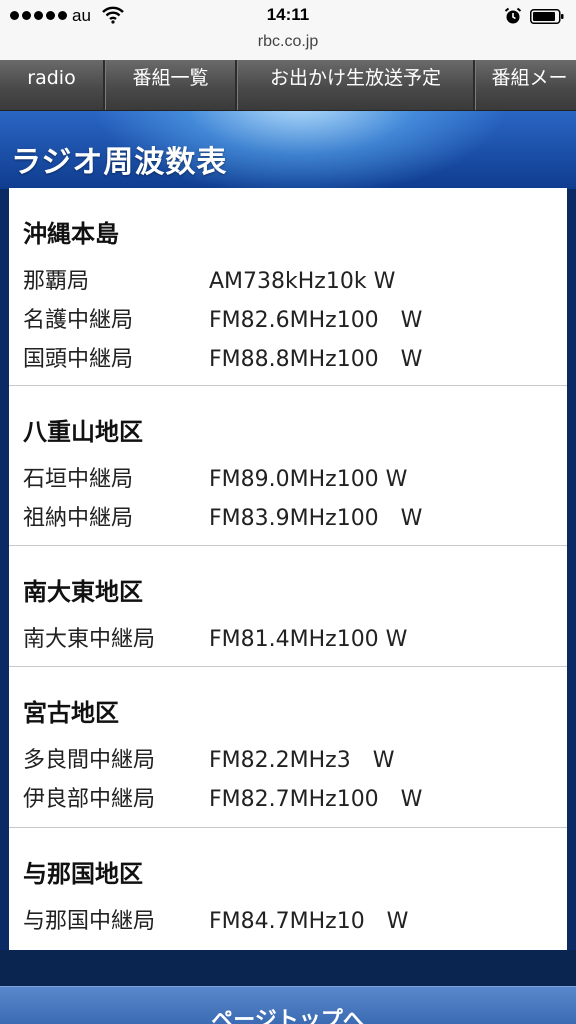 The height and width of the screenshot is (1024, 576). Describe the element at coordinates (309, 921) in the screenshot. I see `station-frequency: FM84.7MHz10 W` at that location.